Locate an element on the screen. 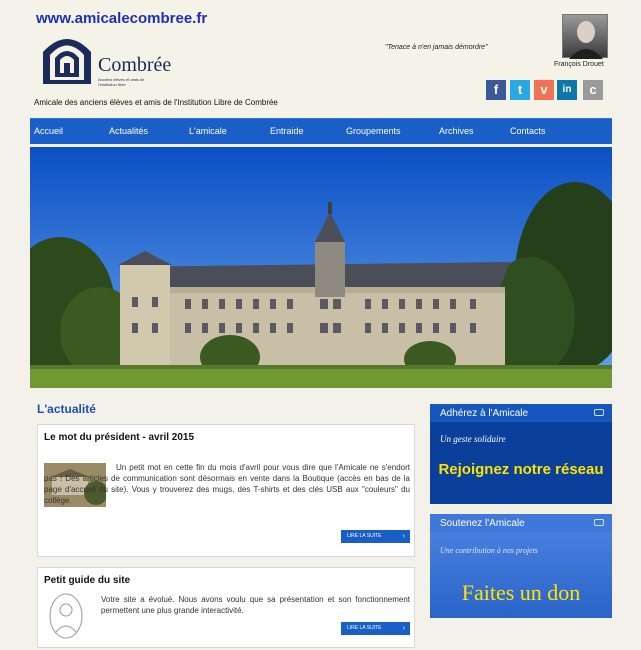 The image size is (641, 650). news-section-title: L'actualité is located at coordinates (66, 409).